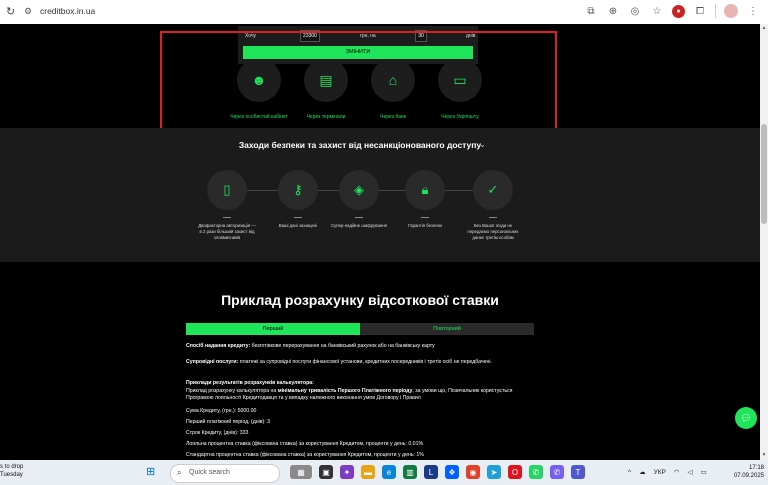  What do you see at coordinates (10, 11) in the screenshot?
I see `reload-icon: ↻` at bounding box center [10, 11].